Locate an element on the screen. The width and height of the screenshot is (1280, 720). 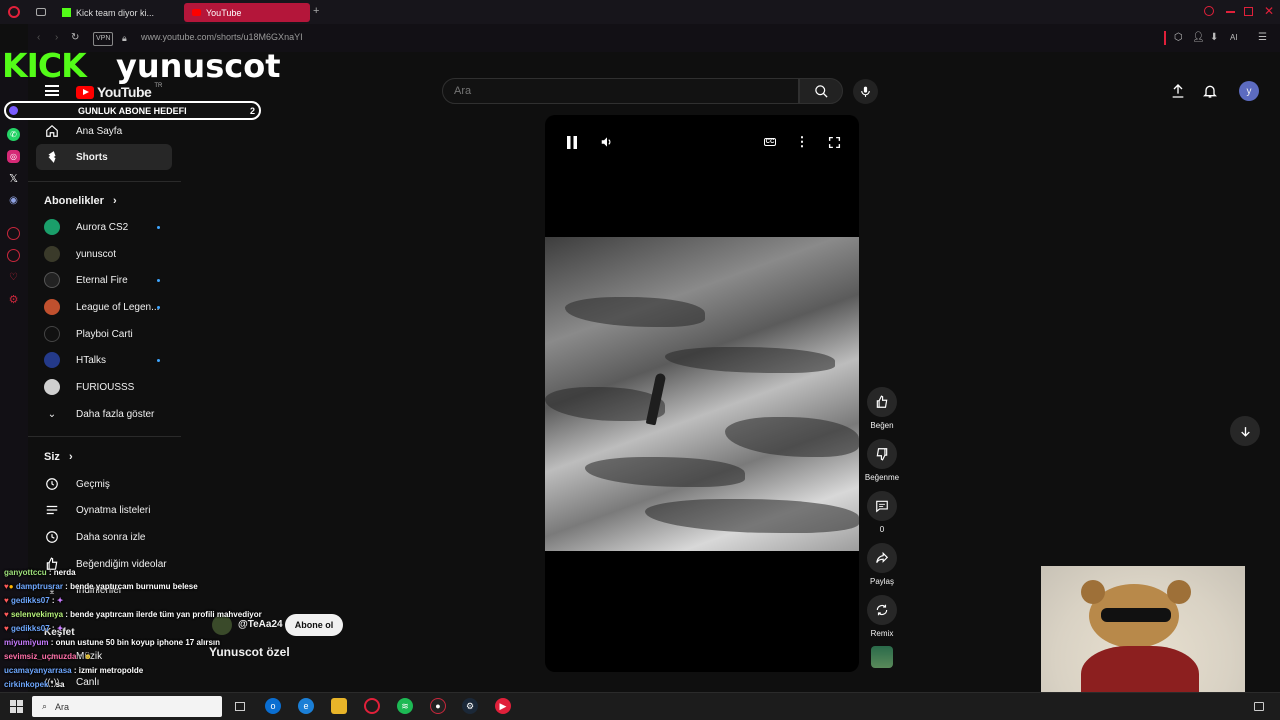
vpn-badge: VPN is located at coordinates (103, 39).